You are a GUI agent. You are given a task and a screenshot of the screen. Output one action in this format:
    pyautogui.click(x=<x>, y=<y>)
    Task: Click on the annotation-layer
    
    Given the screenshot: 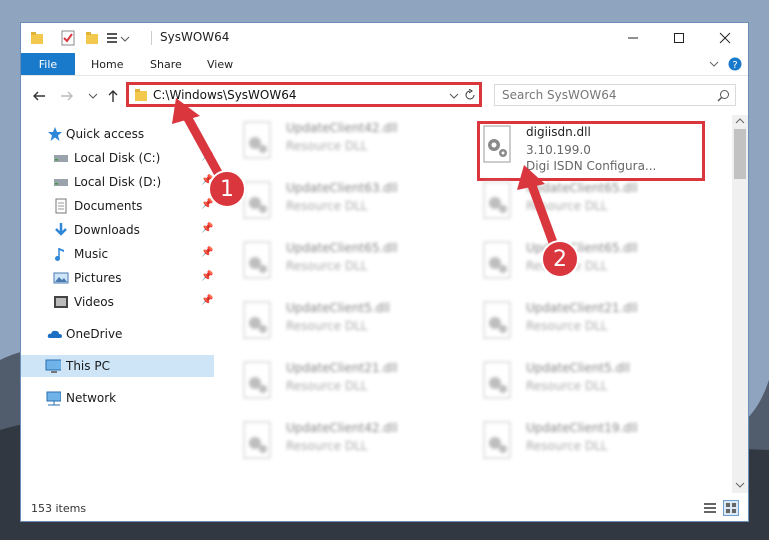 What is the action you would take?
    pyautogui.click(x=366, y=175)
    